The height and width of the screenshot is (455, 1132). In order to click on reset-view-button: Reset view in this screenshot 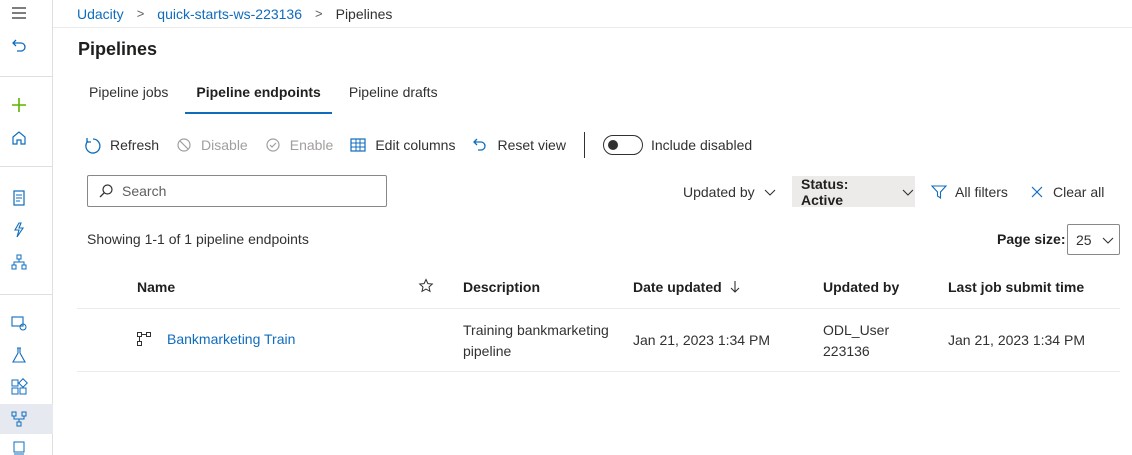, I will do `click(518, 145)`.